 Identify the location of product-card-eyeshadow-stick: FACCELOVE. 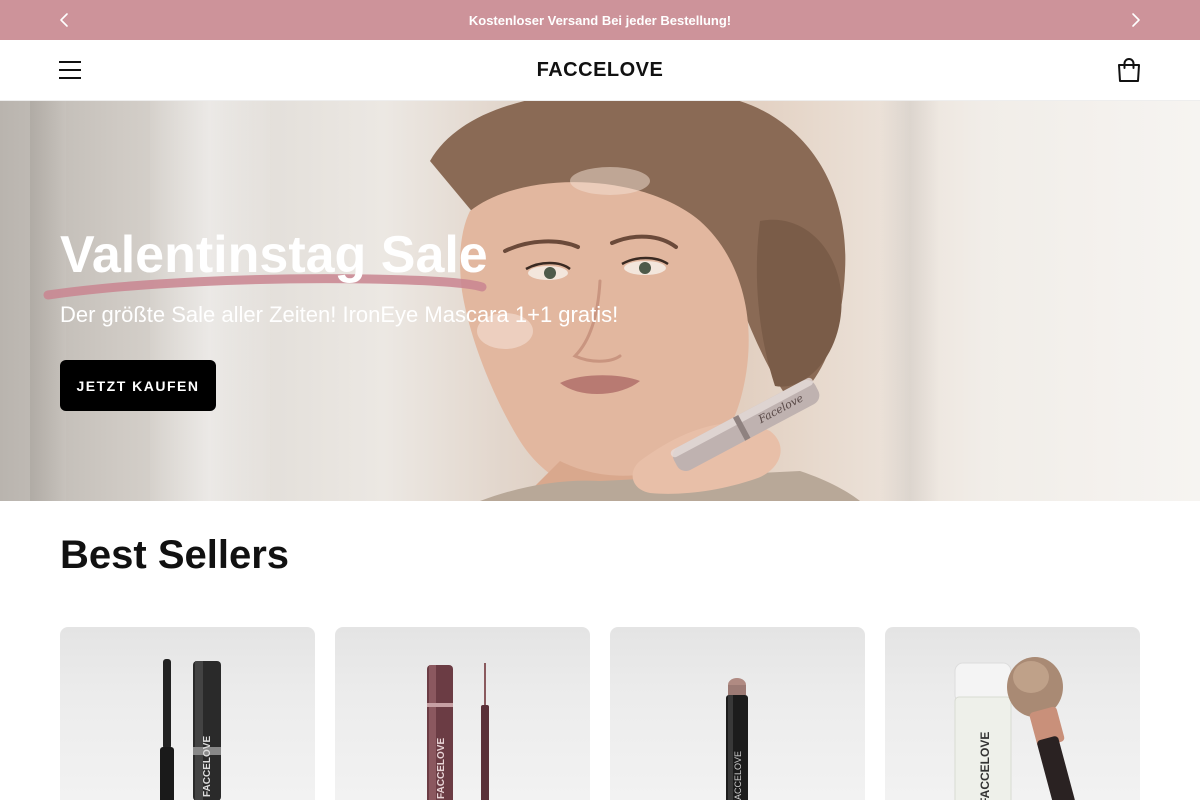
(737, 713).